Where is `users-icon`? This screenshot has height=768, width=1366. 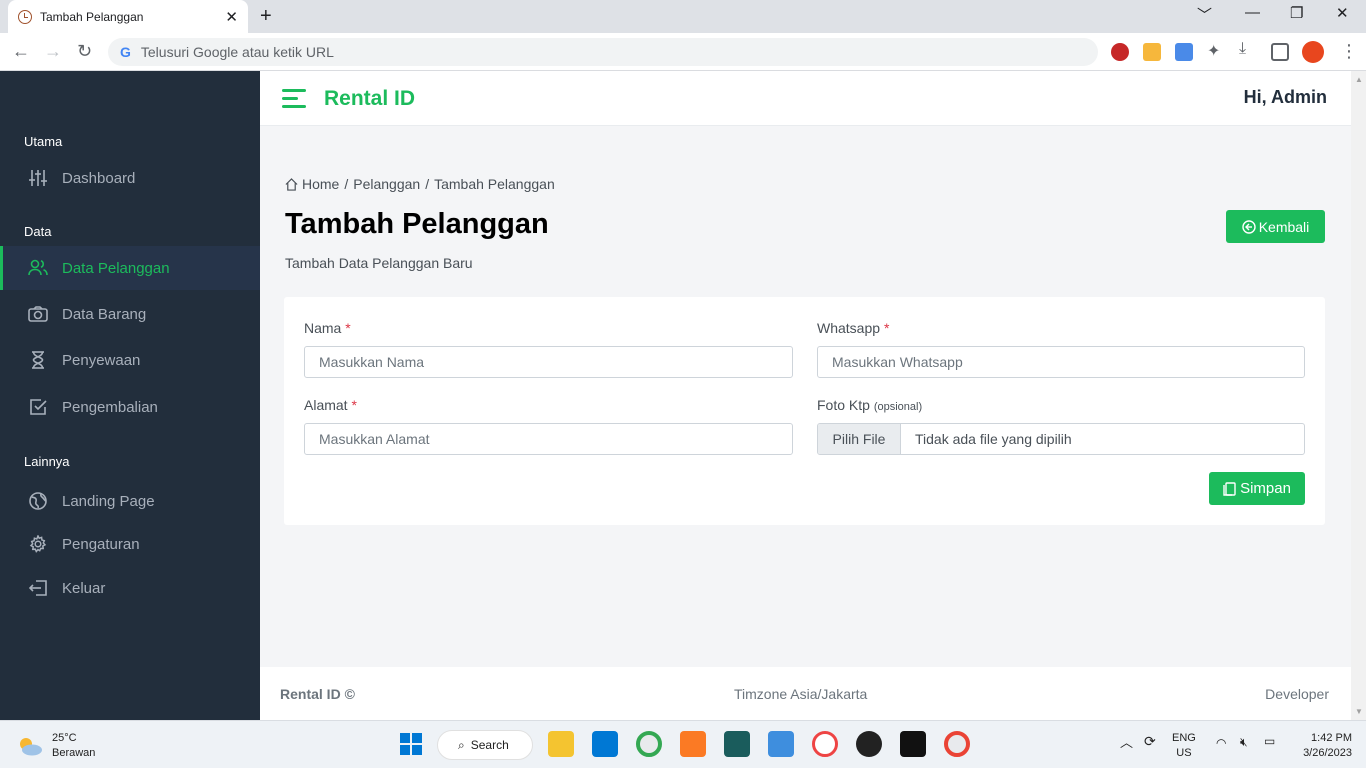
users-icon is located at coordinates (38, 268).